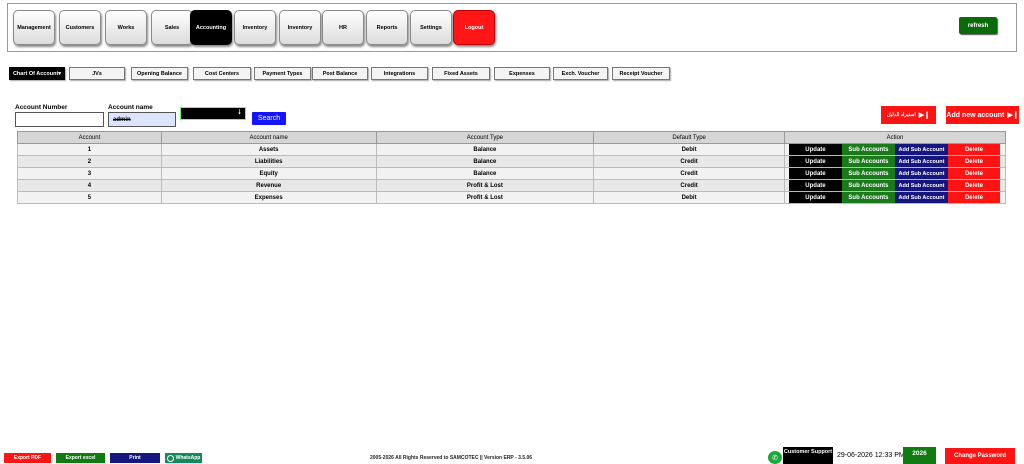 The height and width of the screenshot is (464, 1024). Describe the element at coordinates (980, 456) in the screenshot. I see `change-password-button: Change Password` at that location.